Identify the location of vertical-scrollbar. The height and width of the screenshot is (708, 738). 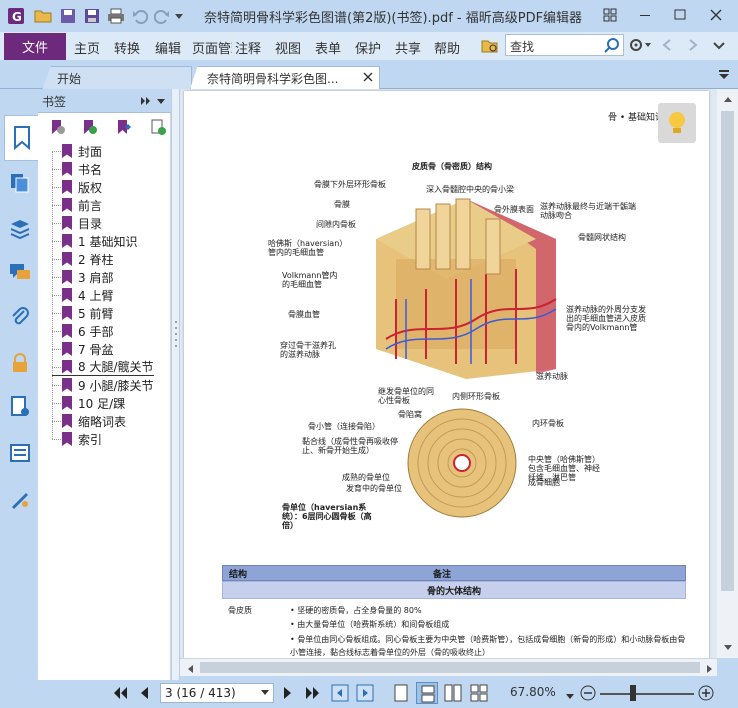
(727, 373).